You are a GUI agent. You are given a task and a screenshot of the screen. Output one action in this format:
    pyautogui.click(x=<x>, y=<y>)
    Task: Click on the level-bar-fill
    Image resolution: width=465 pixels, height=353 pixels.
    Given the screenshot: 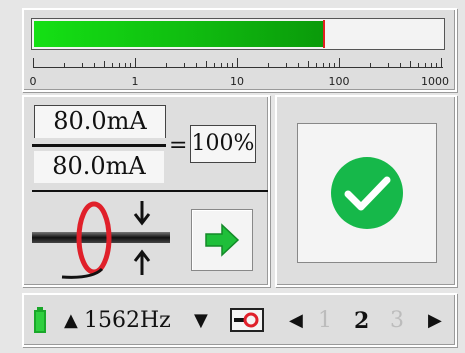 What is the action you would take?
    pyautogui.click(x=179, y=34)
    